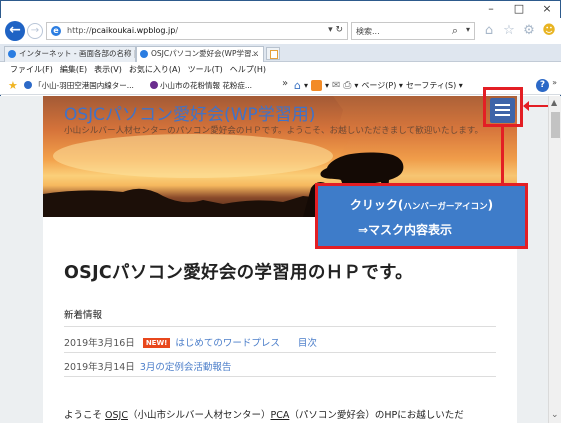 The image size is (561, 423). Describe the element at coordinates (255, 54) in the screenshot. I see `tab-close-icon: ×` at that location.